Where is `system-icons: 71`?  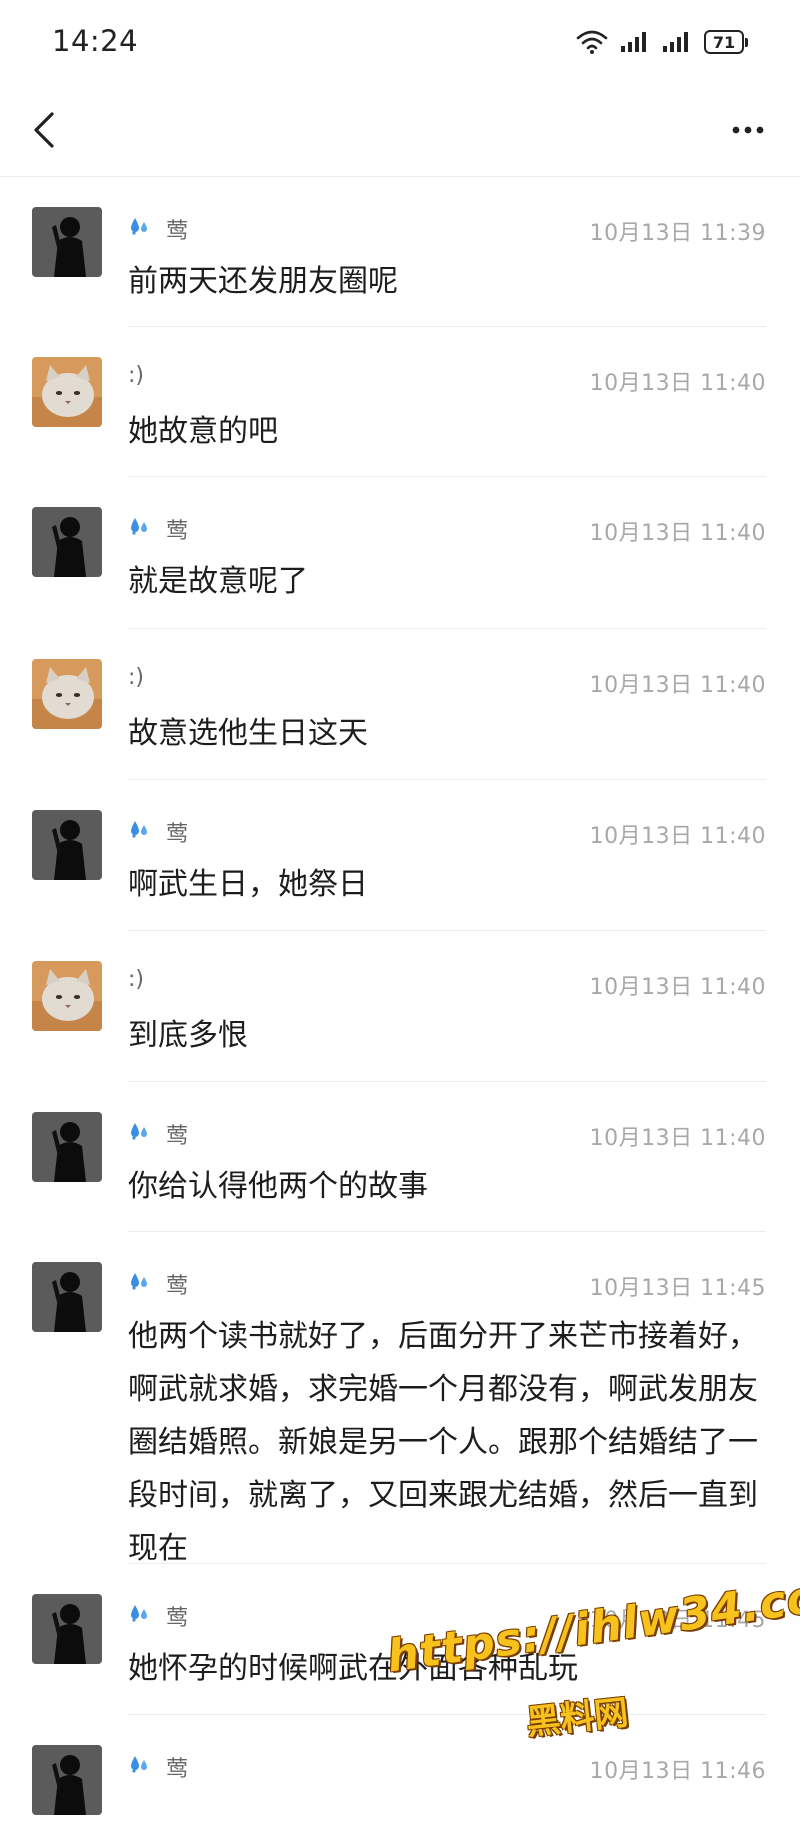
system-icons: 71 is located at coordinates (662, 42).